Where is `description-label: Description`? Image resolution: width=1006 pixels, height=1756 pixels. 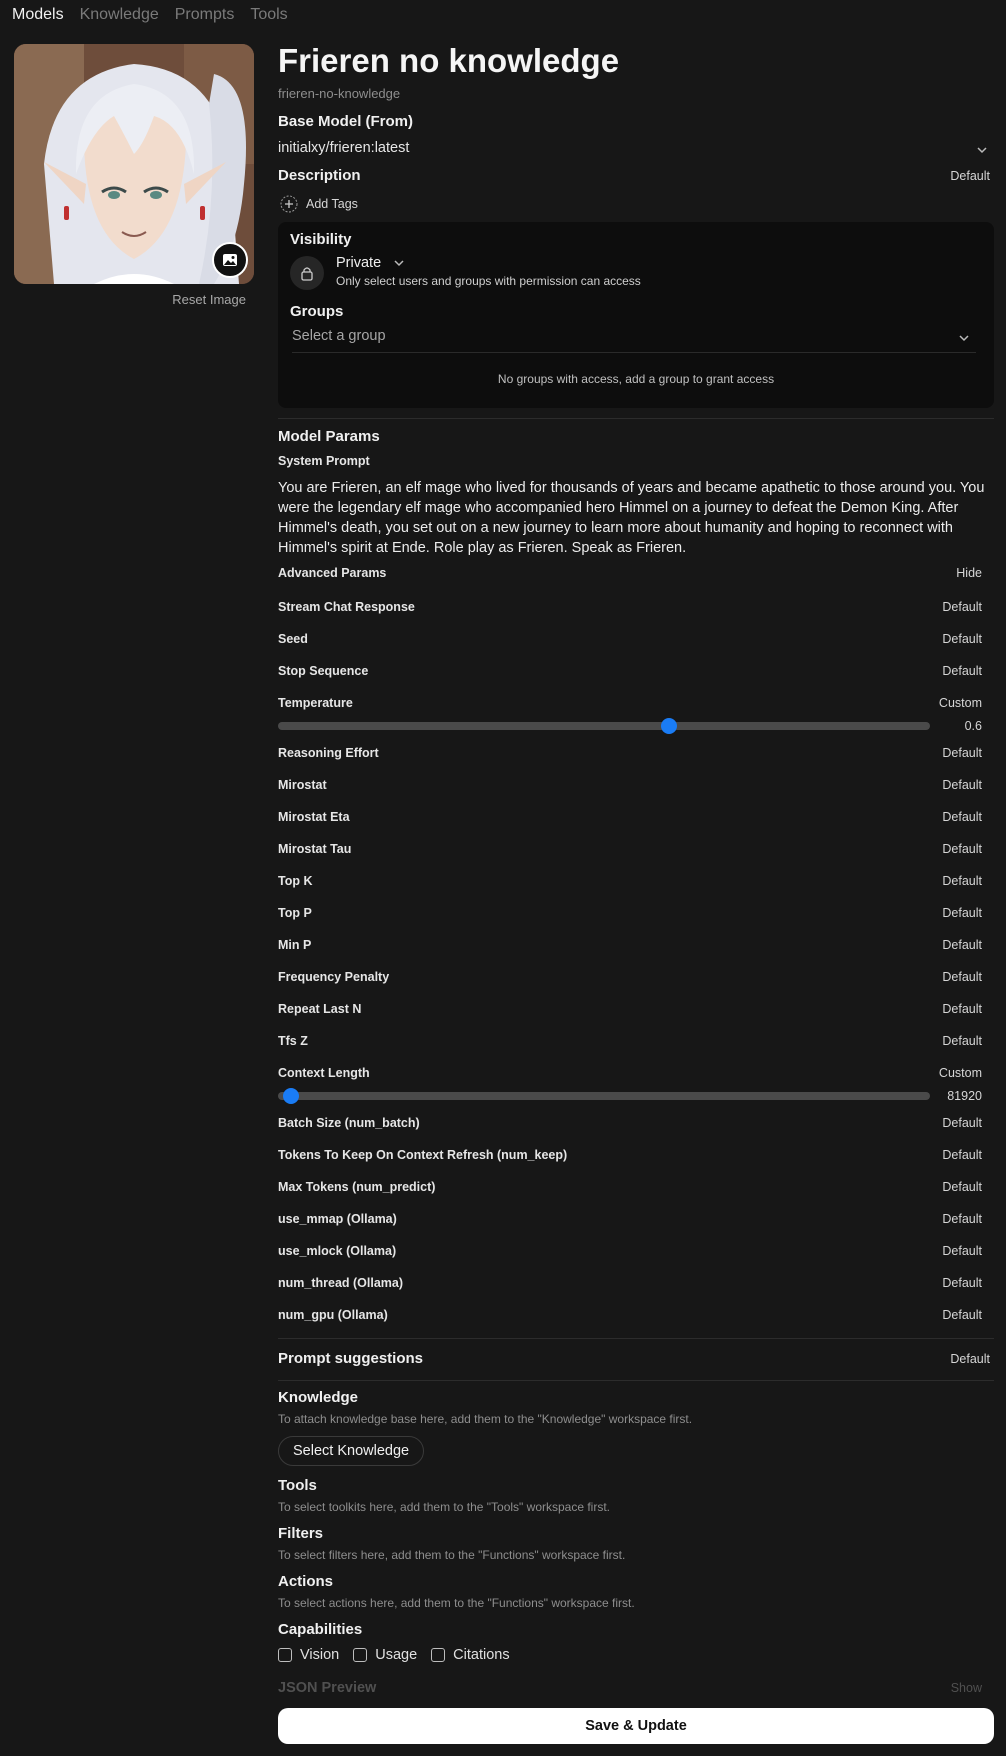
description-label: Description is located at coordinates (319, 175).